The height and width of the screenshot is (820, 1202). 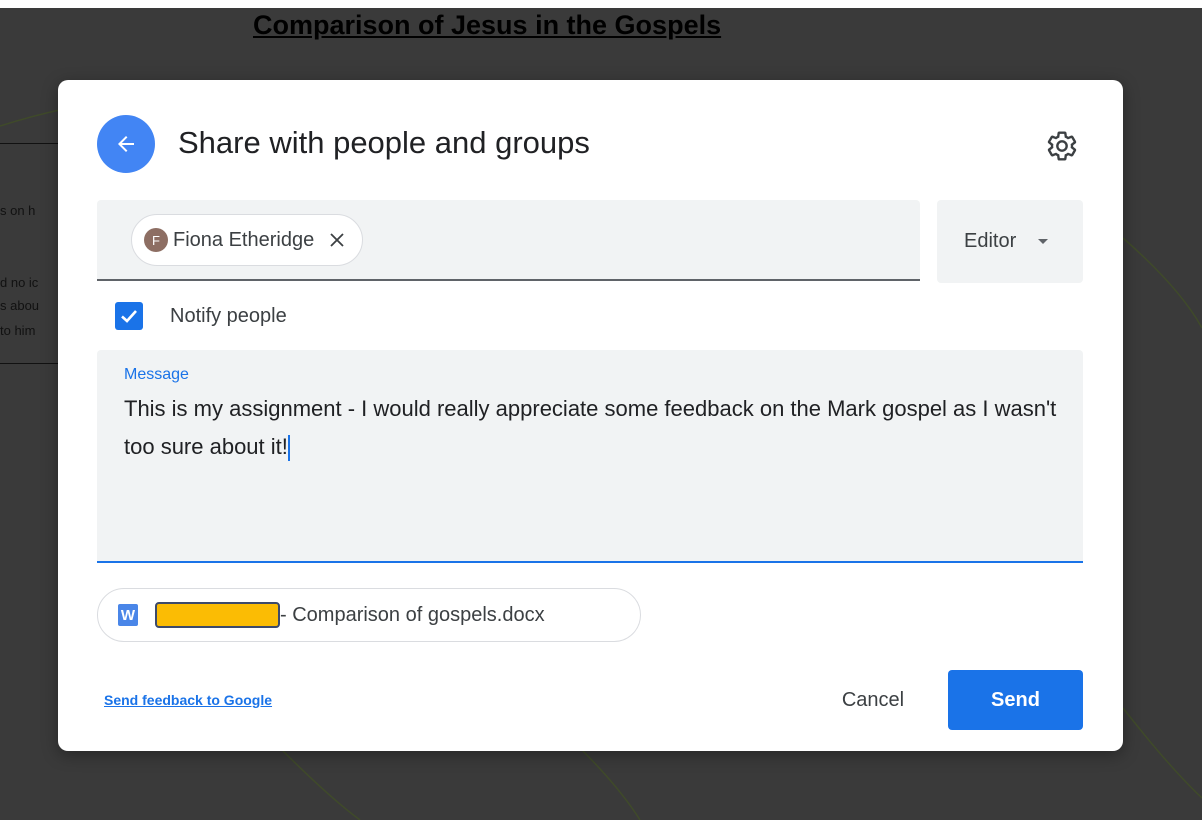 I want to click on remove-recipient-button, so click(x=337, y=240).